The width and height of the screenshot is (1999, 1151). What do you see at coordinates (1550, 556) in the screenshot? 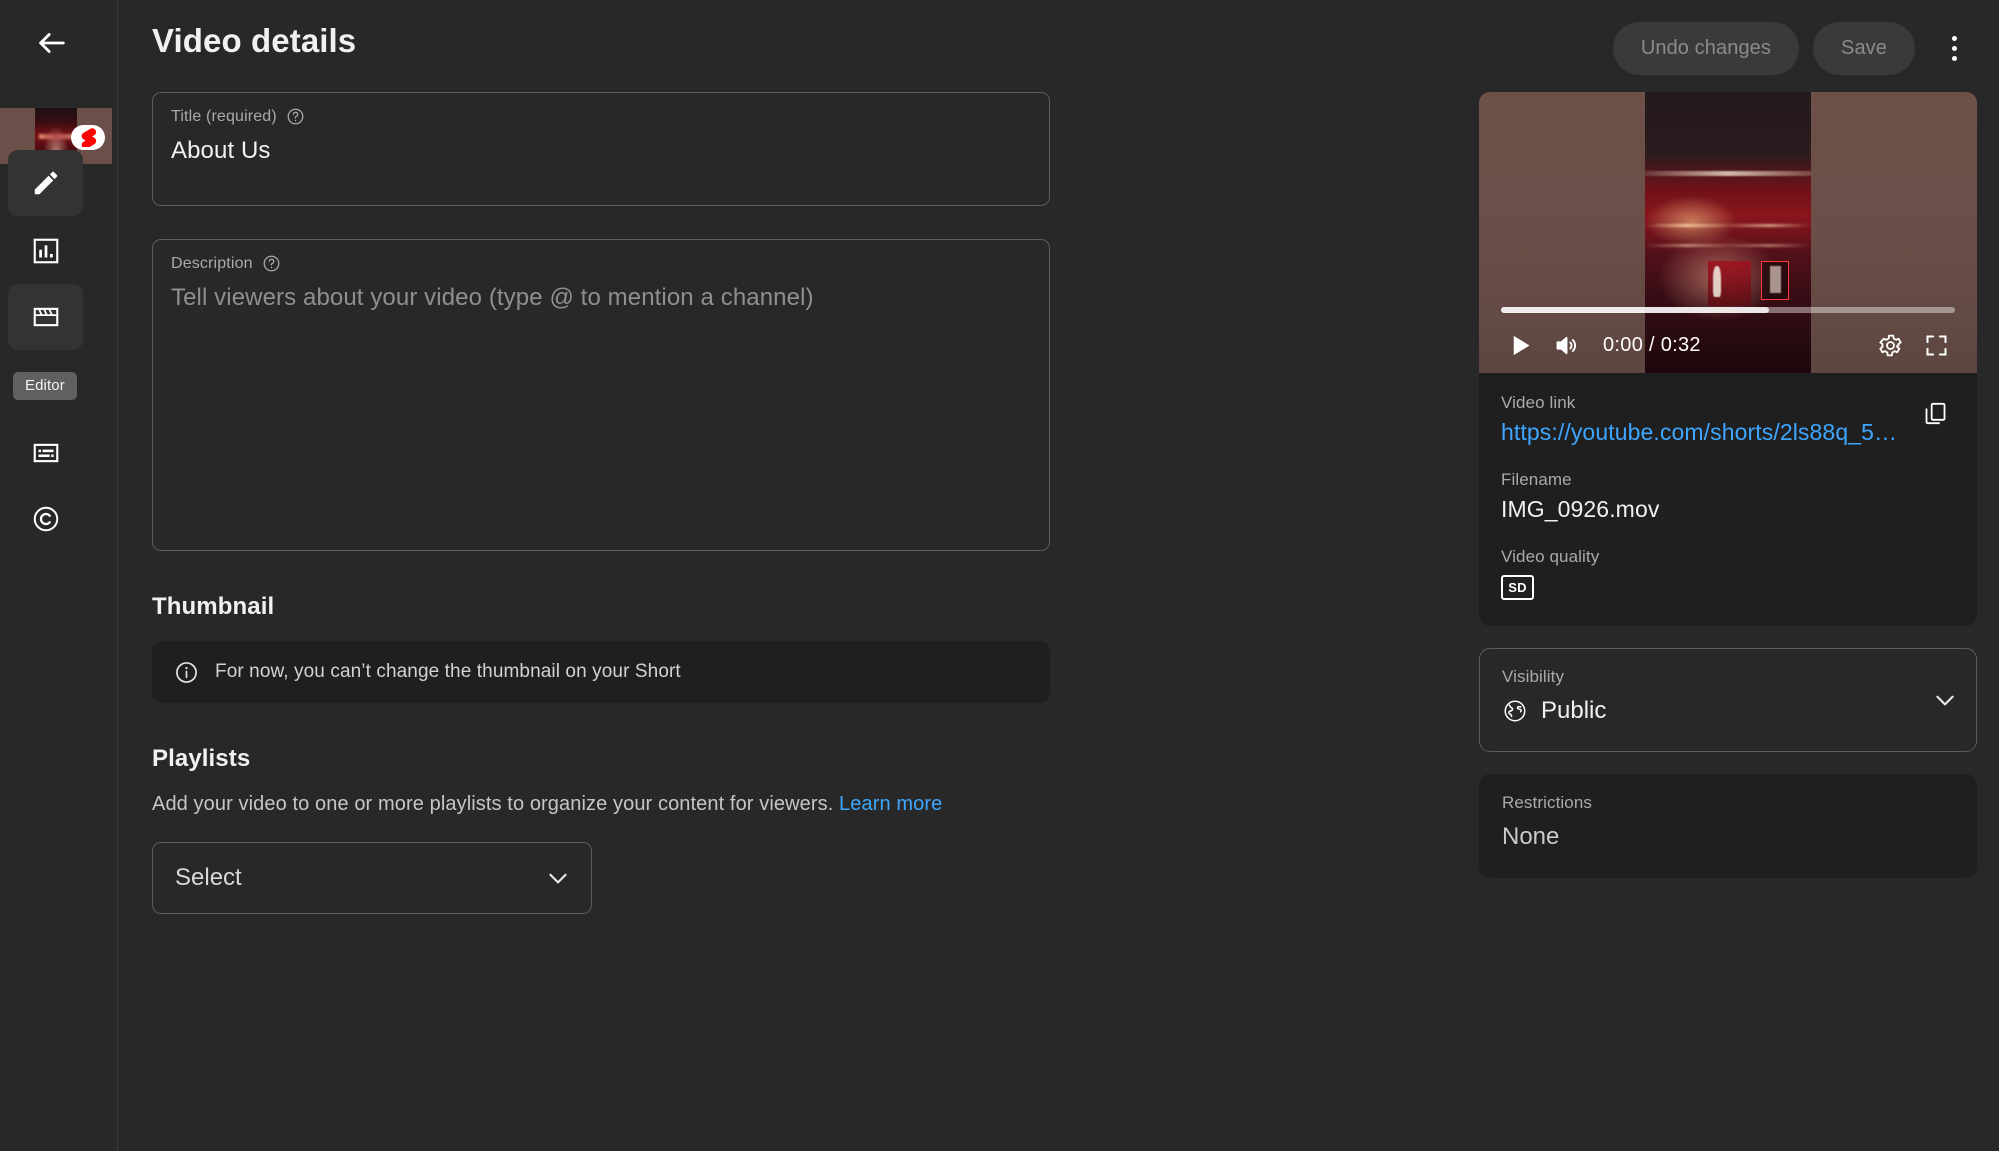
I see `video-quality-label: Video quality` at bounding box center [1550, 556].